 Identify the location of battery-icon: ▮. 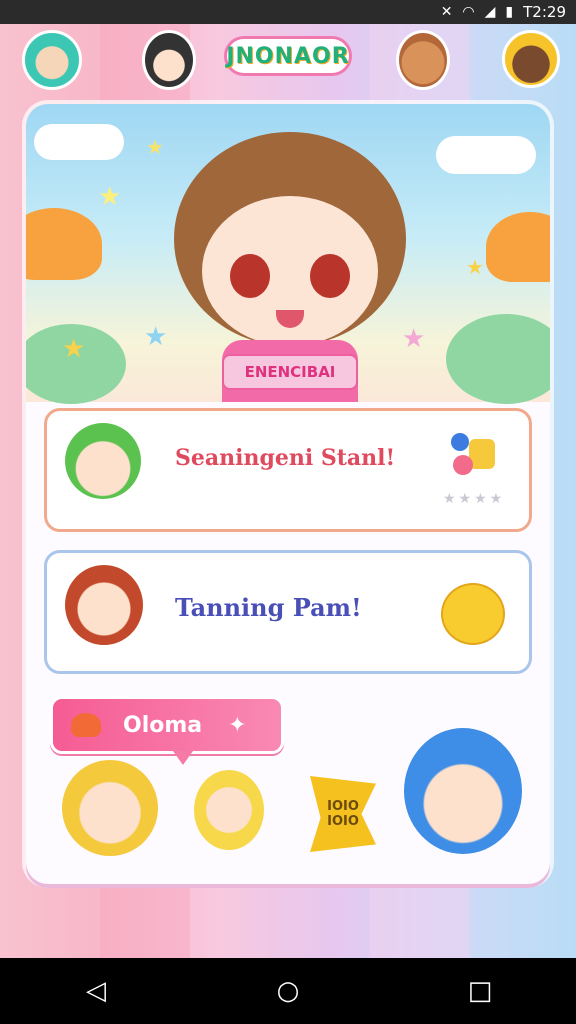
(509, 12).